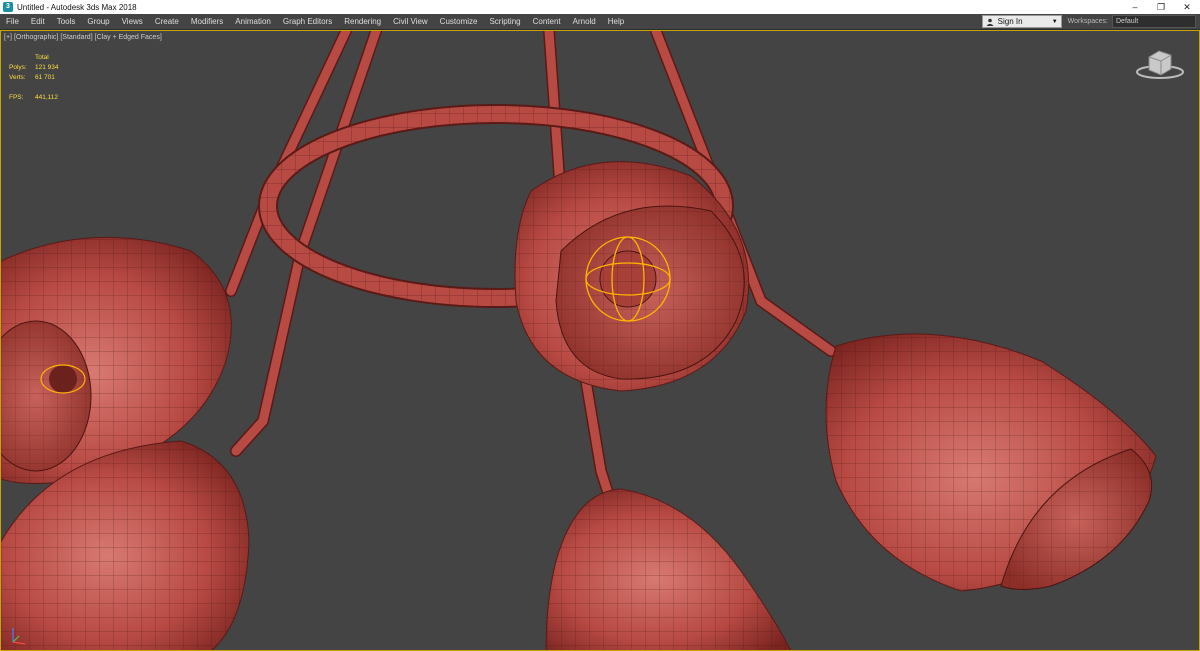 The image size is (1200, 651). Describe the element at coordinates (1135, 7) in the screenshot. I see `minimize-button: –` at that location.